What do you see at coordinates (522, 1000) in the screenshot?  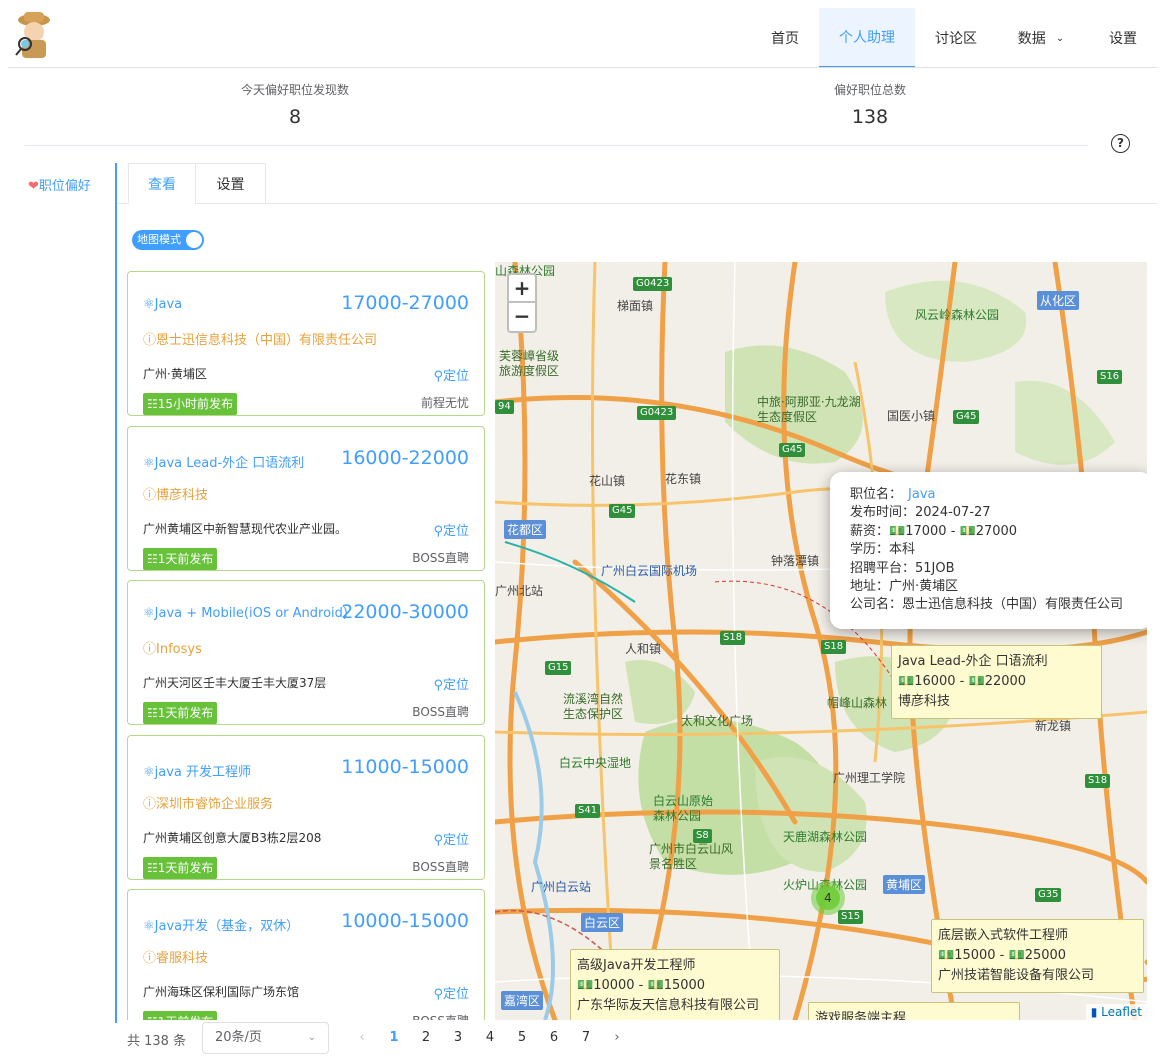 I see `map-district-label: 嘉湾区` at bounding box center [522, 1000].